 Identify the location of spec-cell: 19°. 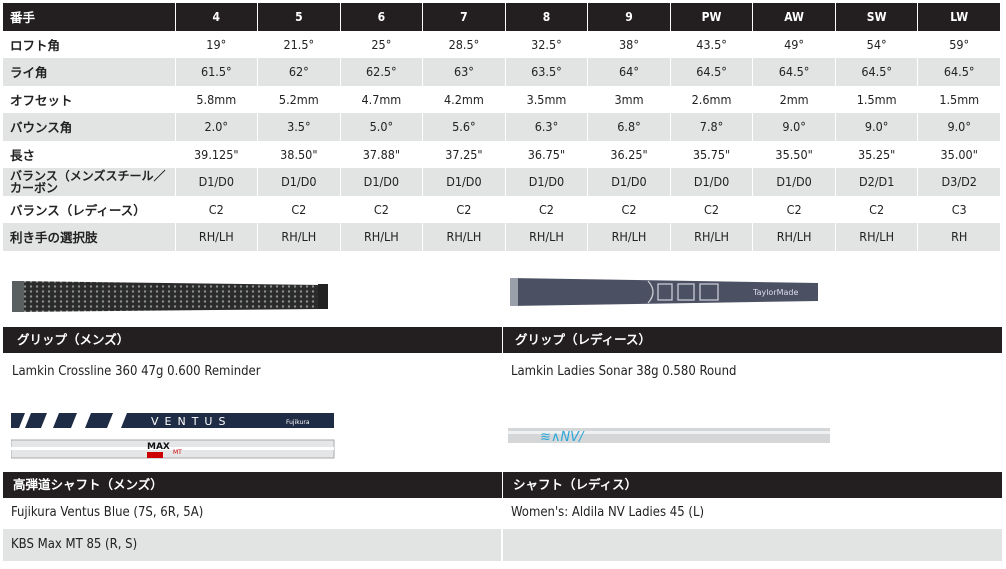
(217, 44).